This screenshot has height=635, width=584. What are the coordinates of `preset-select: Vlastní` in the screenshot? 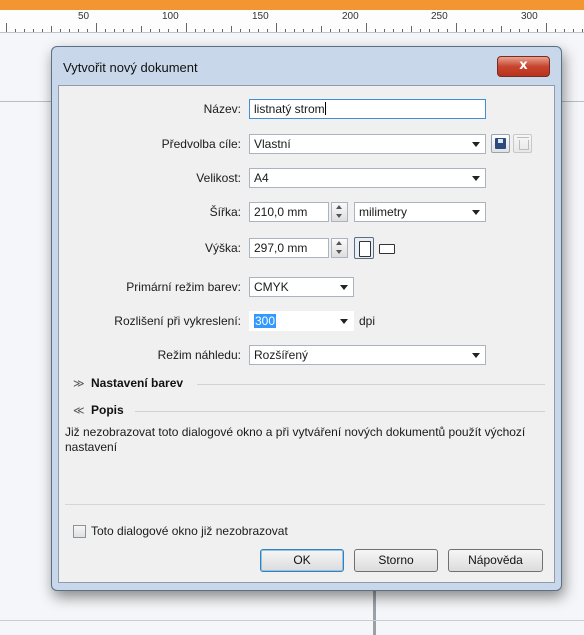 It's located at (367, 144).